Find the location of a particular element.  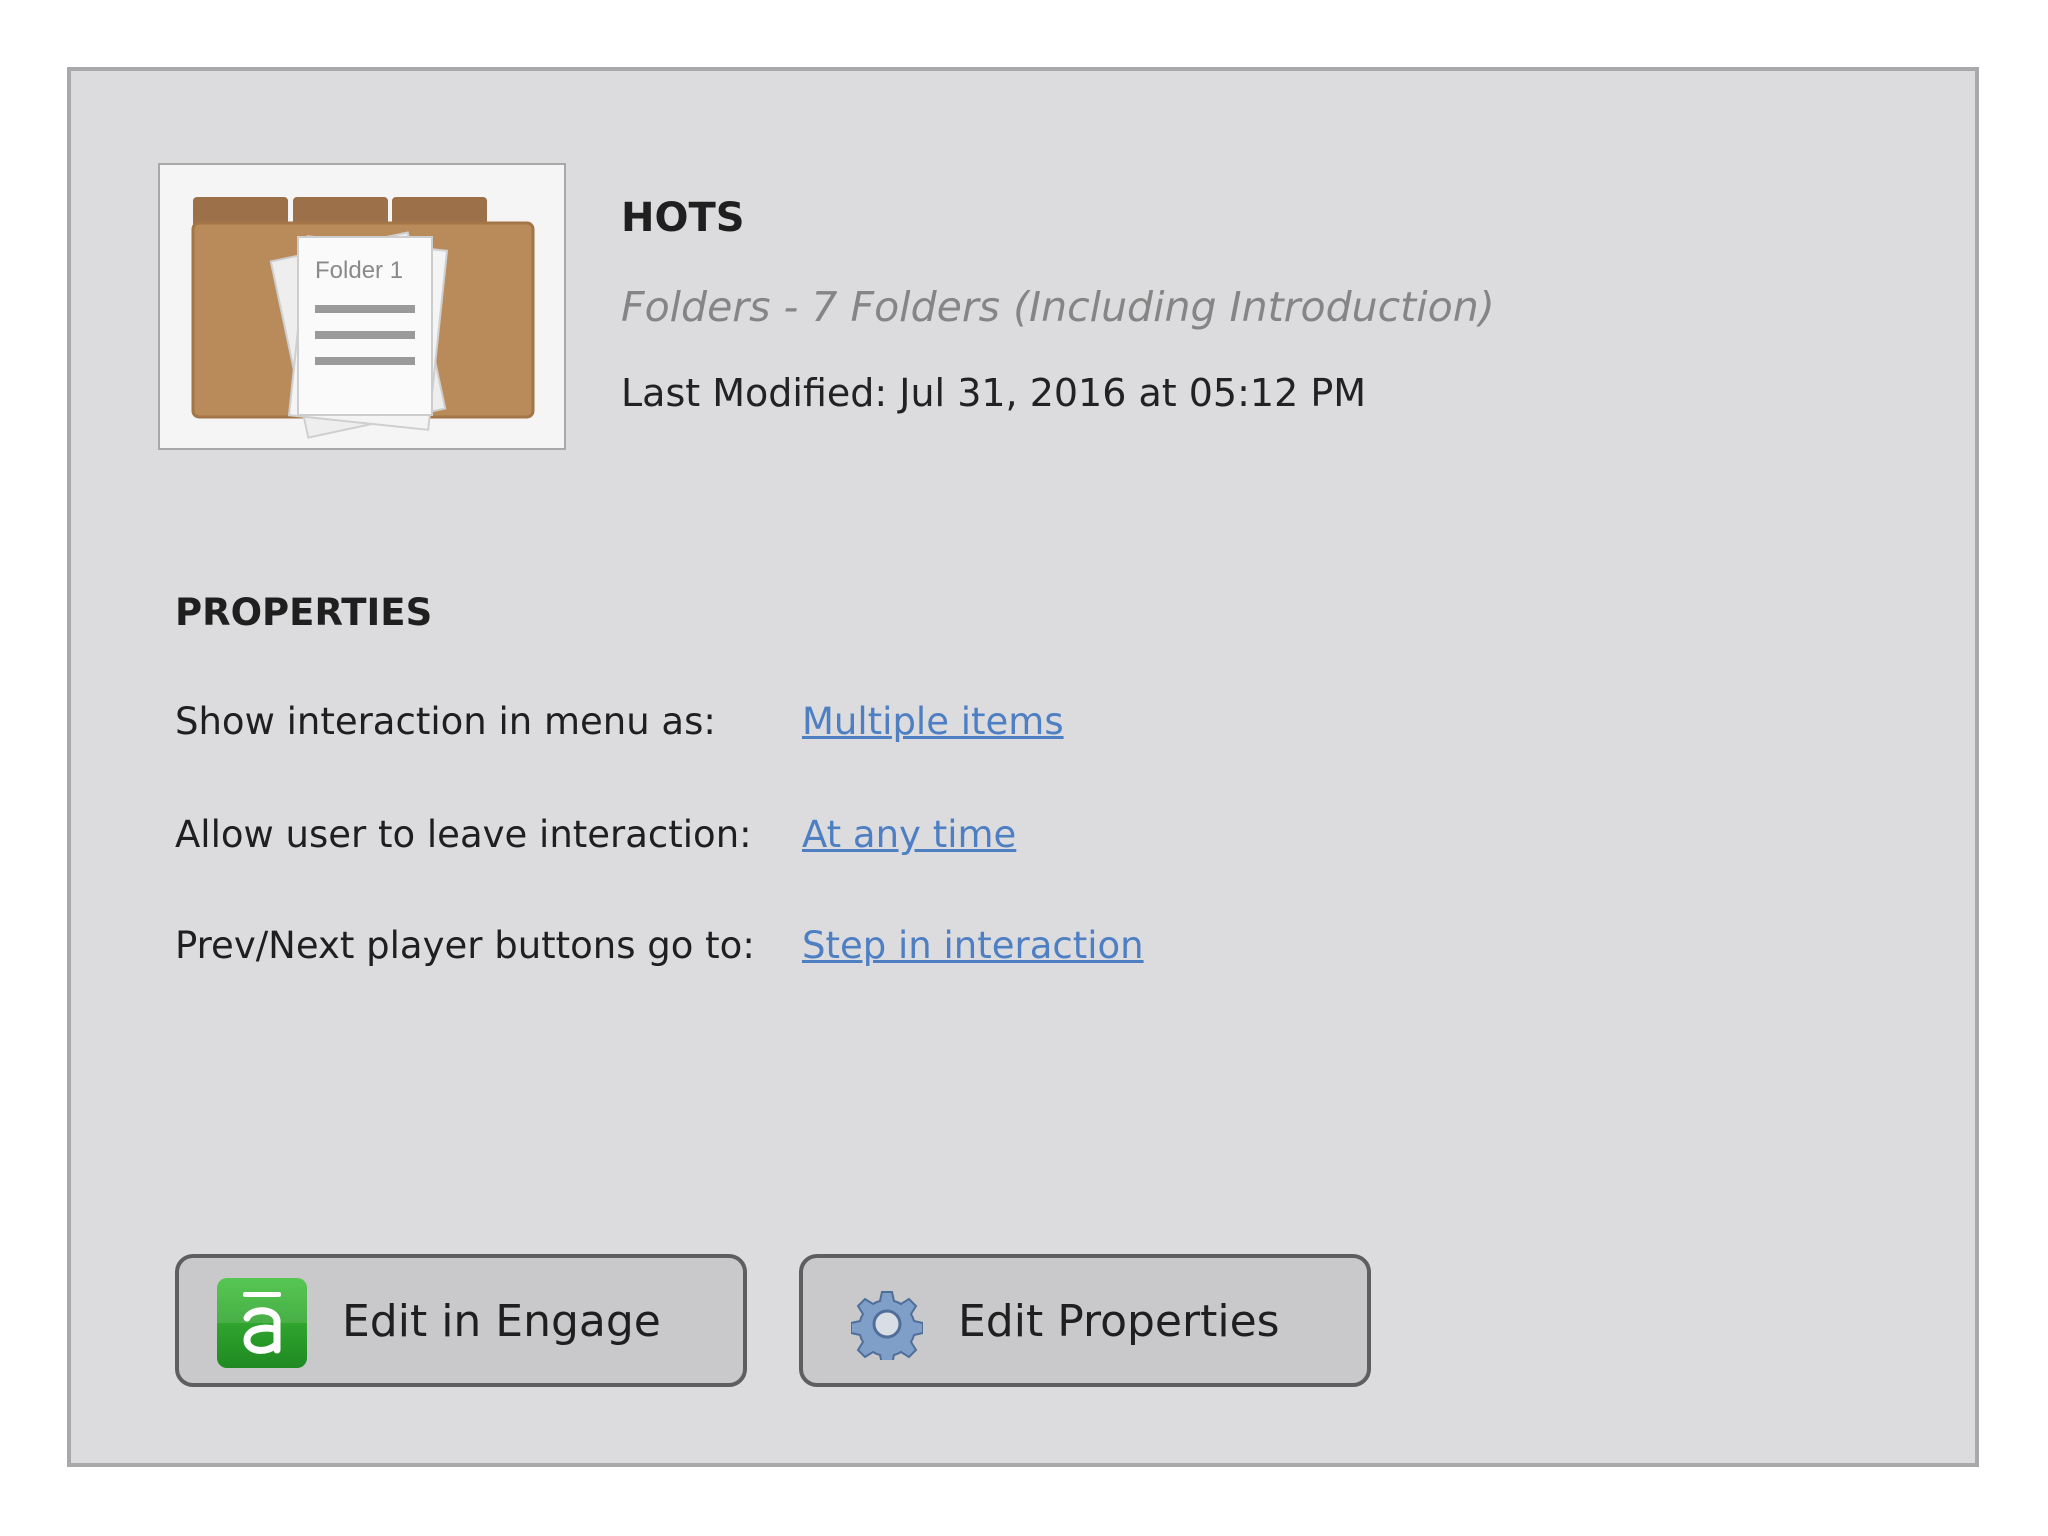

edit-in-engage-label: Edit in Engage is located at coordinates (501, 1321).